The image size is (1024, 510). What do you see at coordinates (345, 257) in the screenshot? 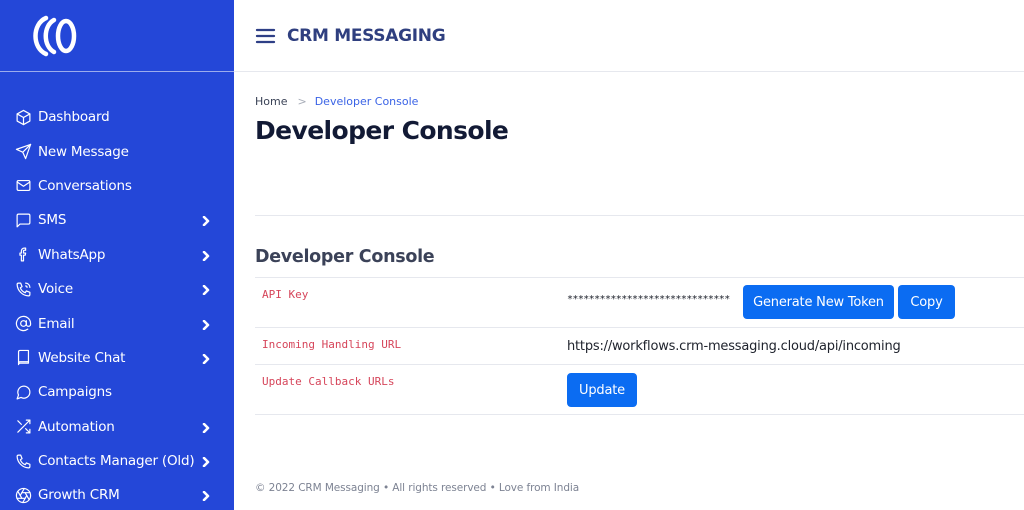
I see `section-title: Developer Console` at bounding box center [345, 257].